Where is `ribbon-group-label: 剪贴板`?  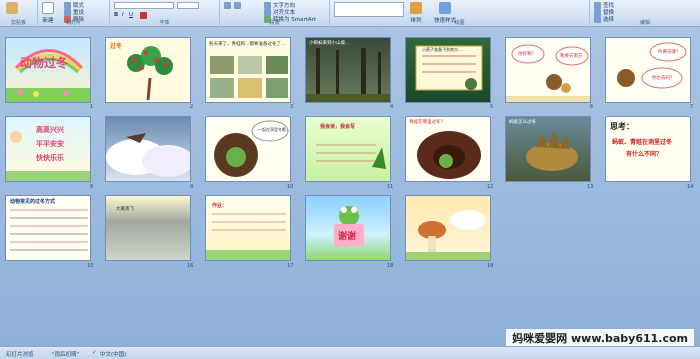
ribbon-group-label: 剪贴板 is located at coordinates (18, 23).